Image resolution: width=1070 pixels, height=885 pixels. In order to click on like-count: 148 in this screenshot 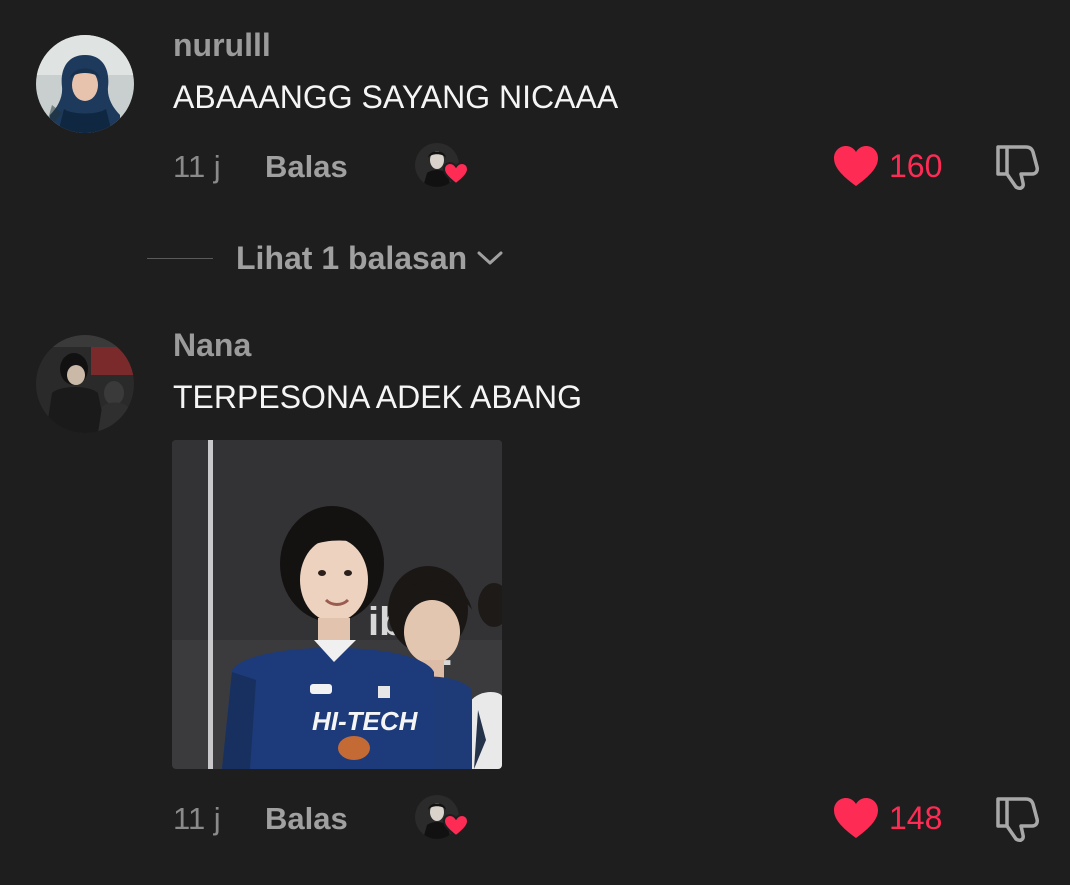, I will do `click(916, 818)`.